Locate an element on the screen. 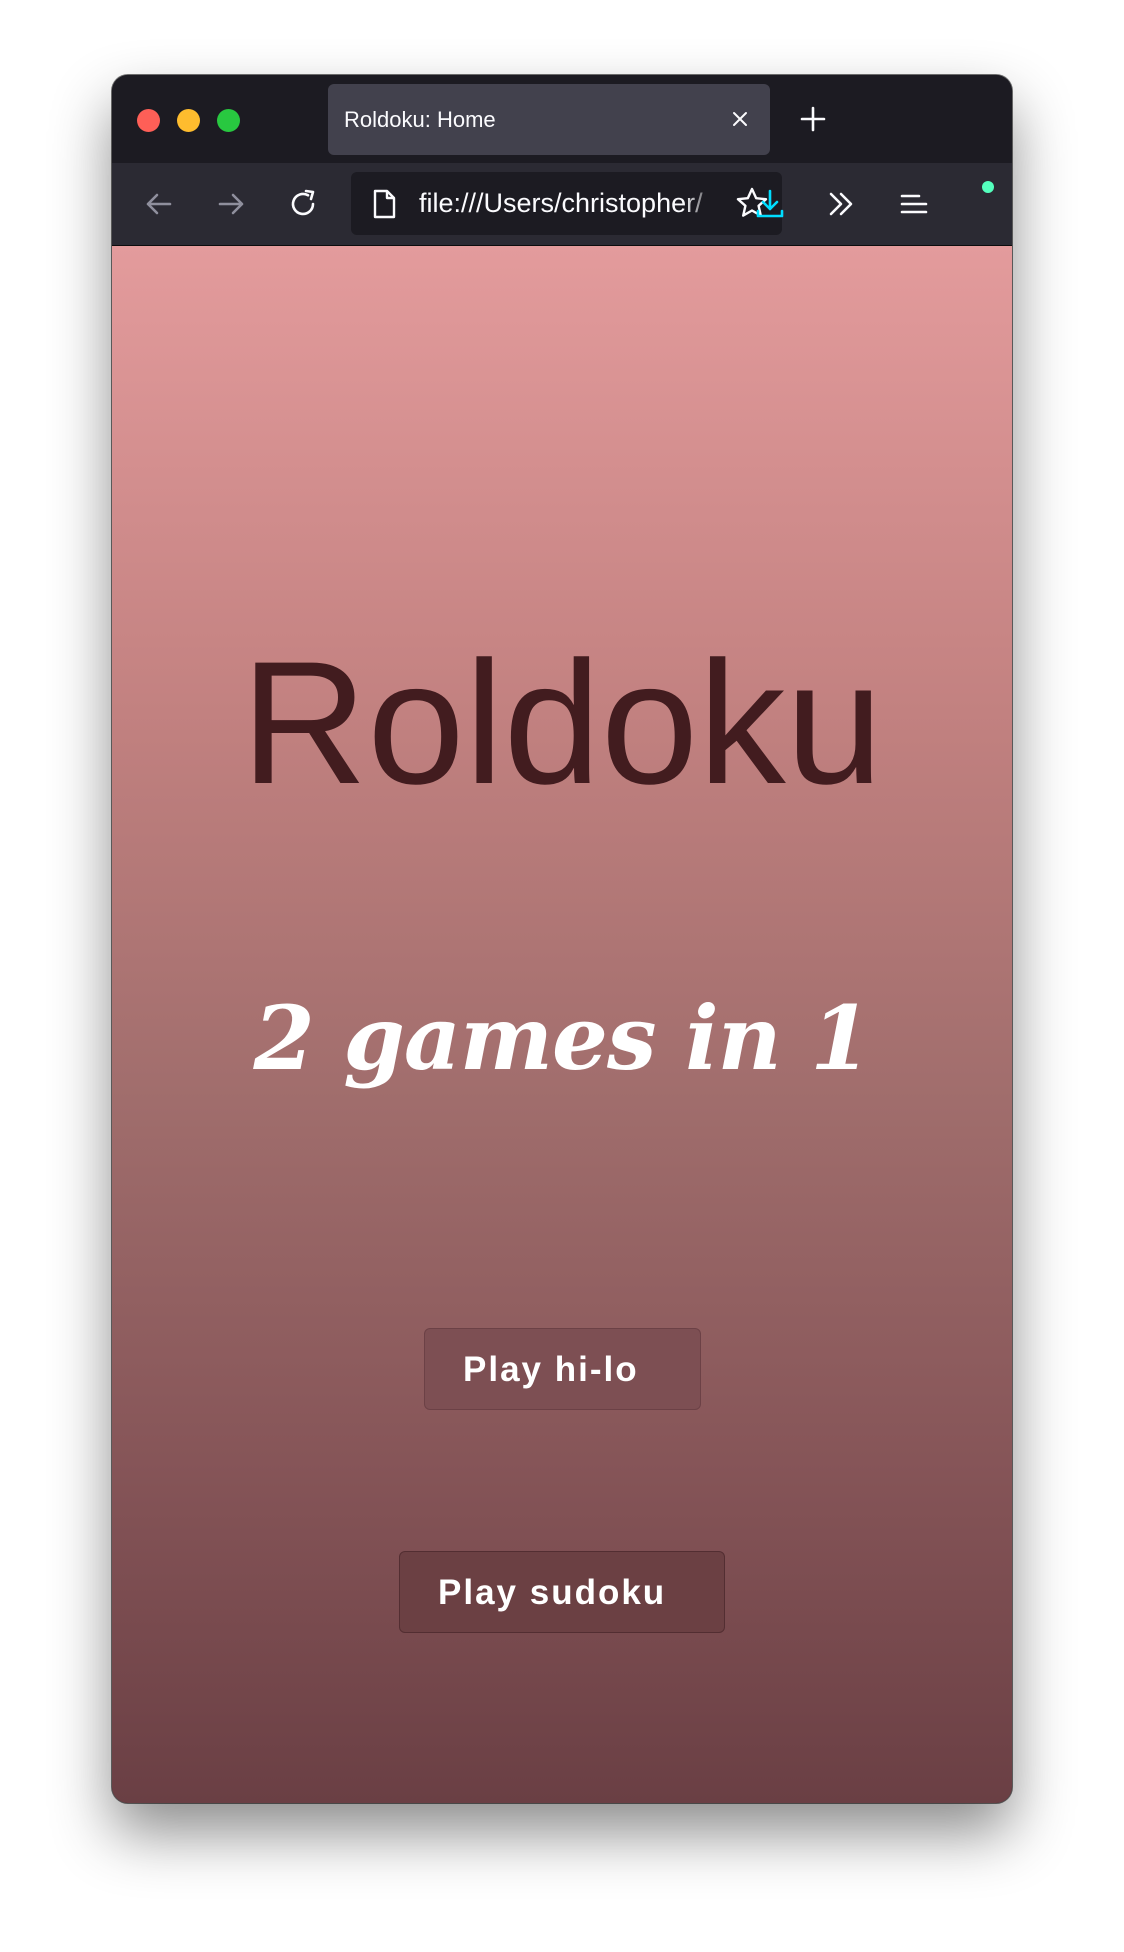 The image size is (1124, 1952). play-hilo-button: Play hi-lo is located at coordinates (562, 1369).